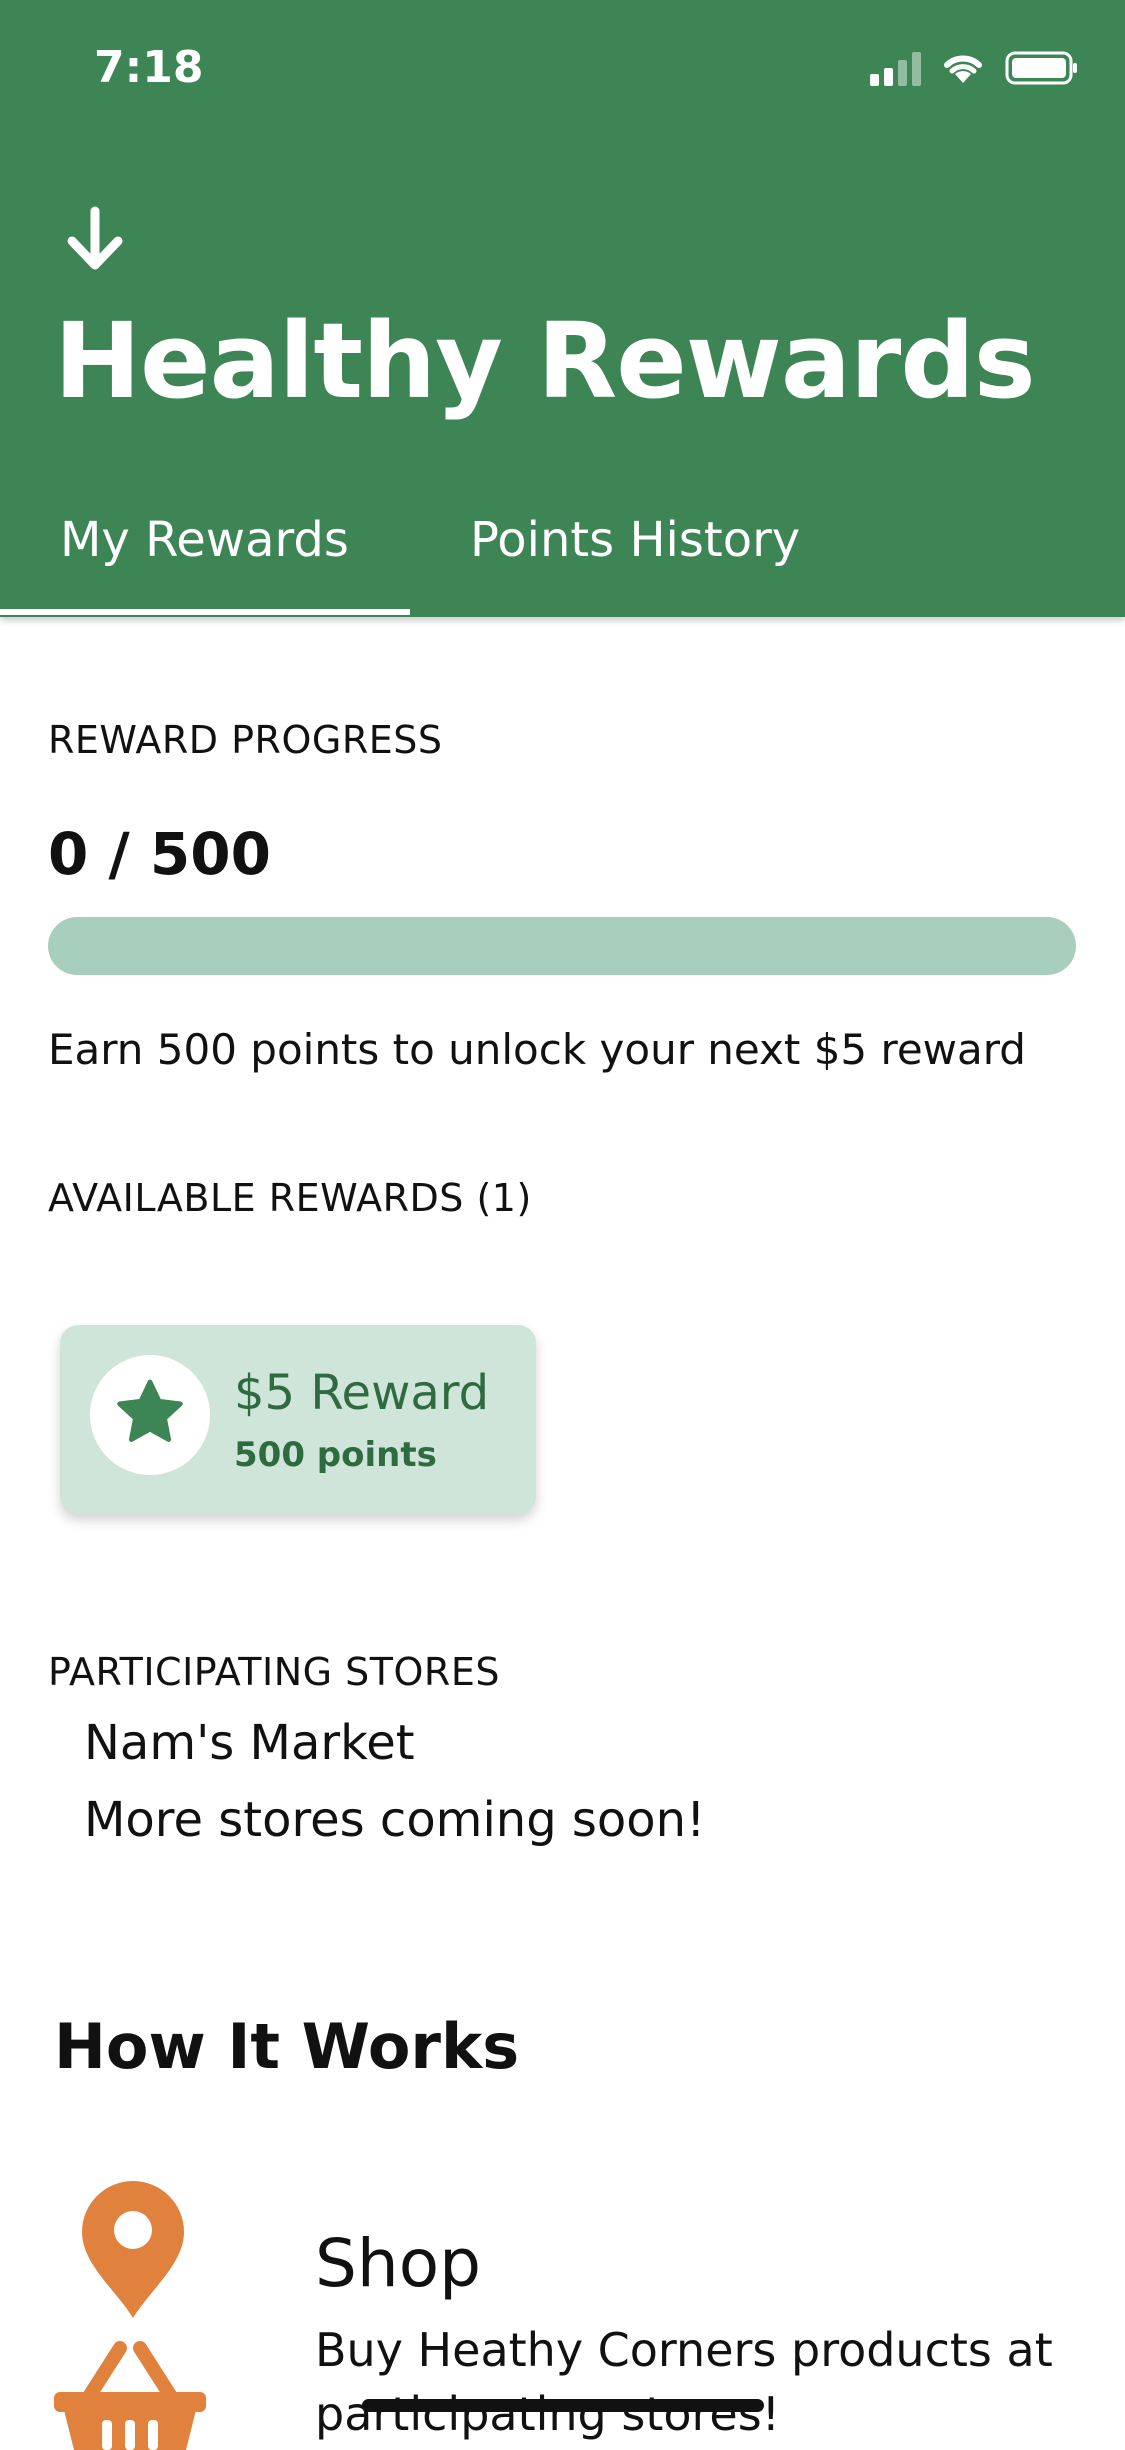 The image size is (1125, 2450). What do you see at coordinates (133, 2249) in the screenshot?
I see `location-pin-icon` at bounding box center [133, 2249].